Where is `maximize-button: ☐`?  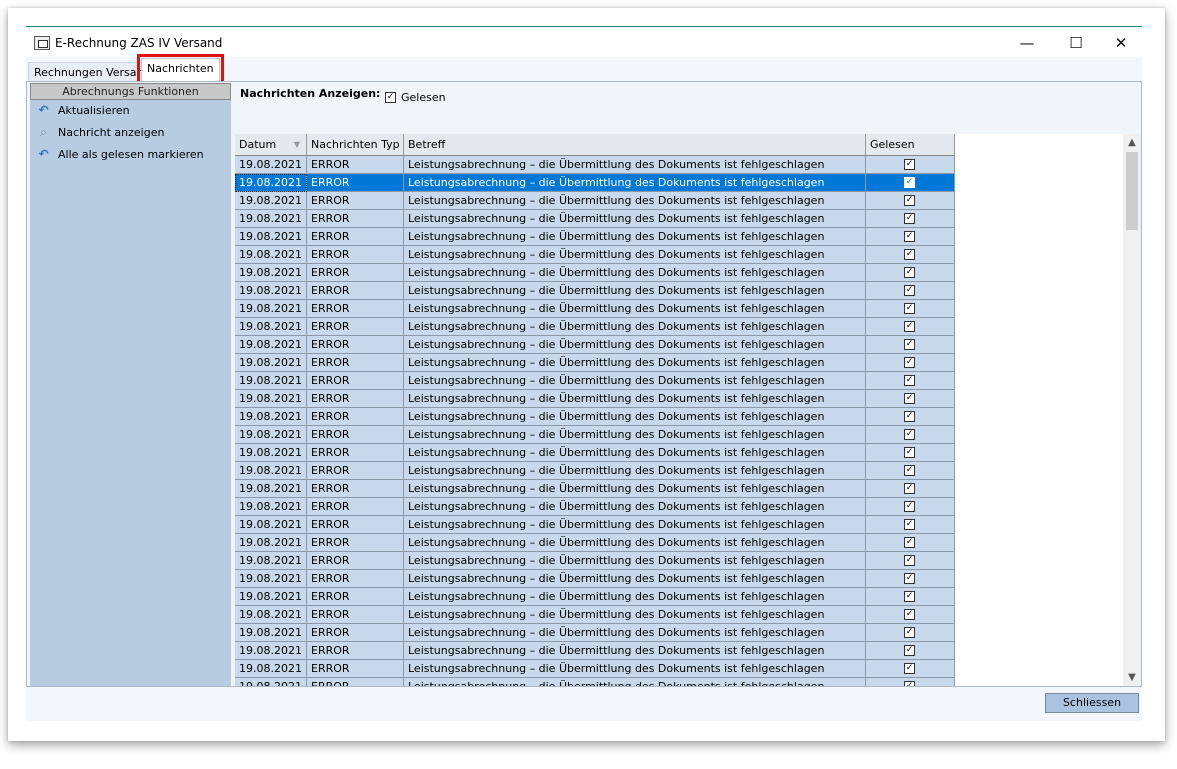 maximize-button: ☐ is located at coordinates (1076, 43).